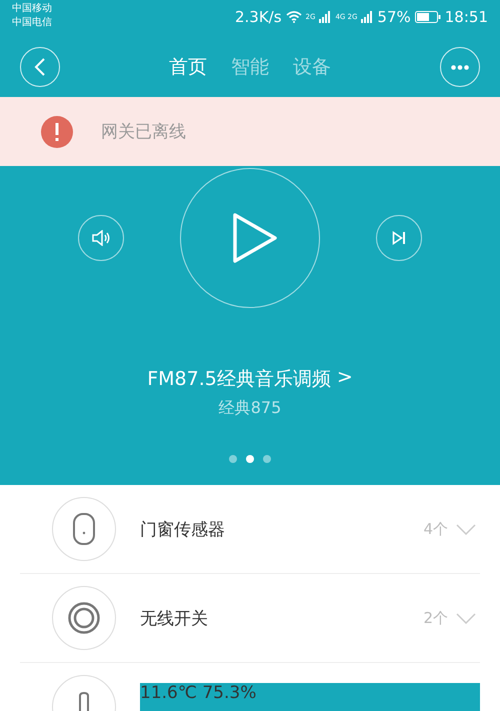 This screenshot has width=500, height=711. I want to click on more-button, so click(460, 67).